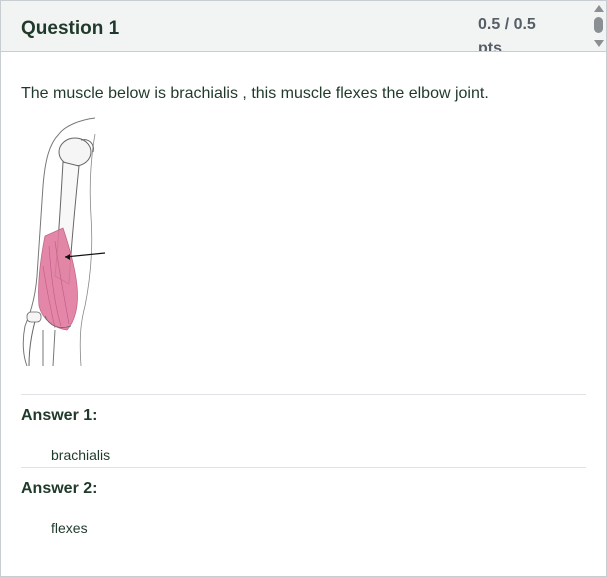  I want to click on question-image, so click(64, 242).